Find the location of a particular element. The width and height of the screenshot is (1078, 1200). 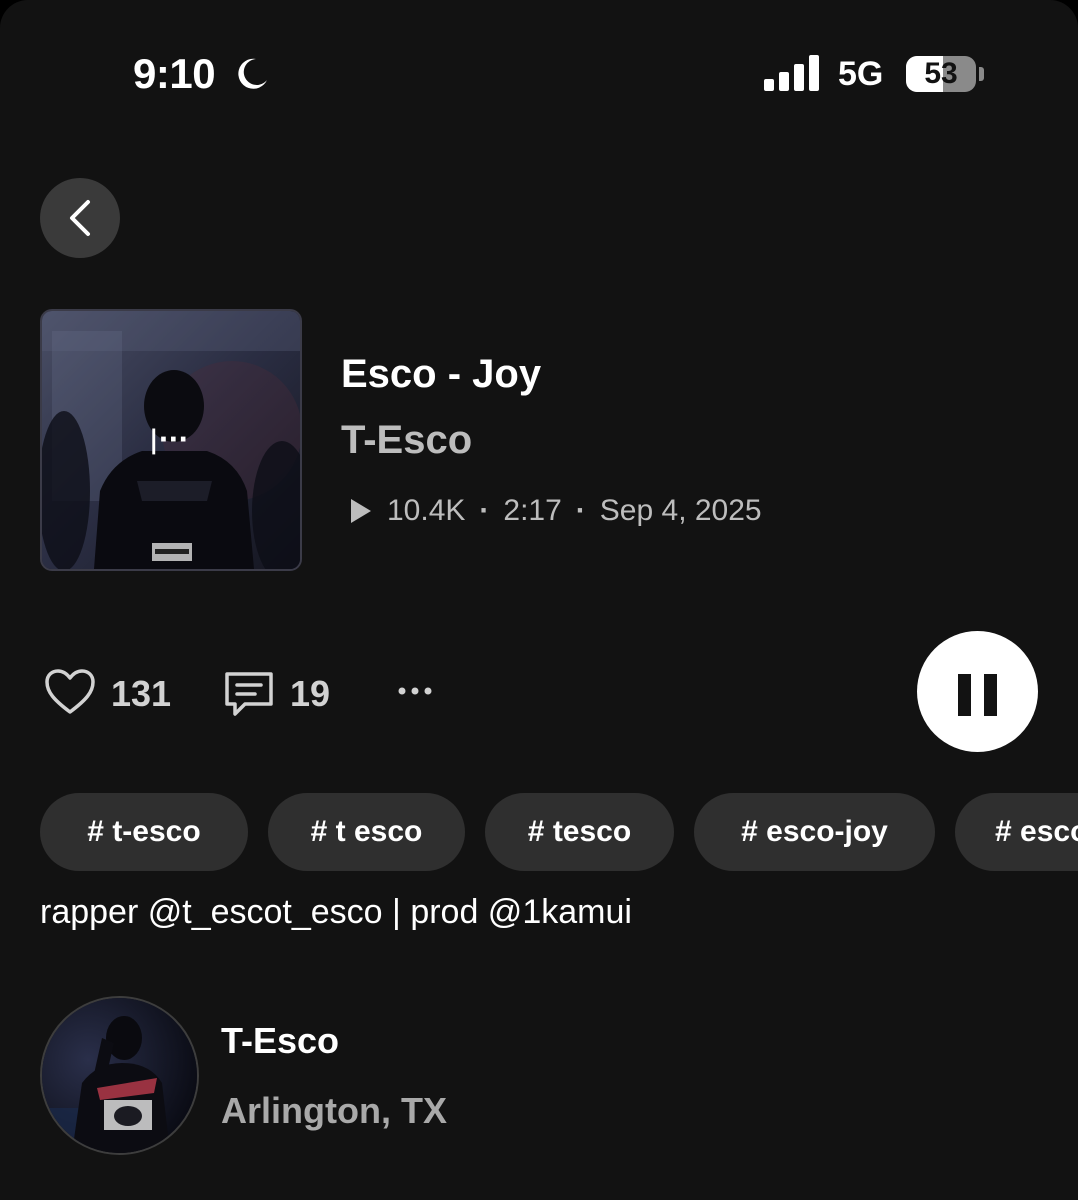

battery-icon: 53 is located at coordinates (941, 74).